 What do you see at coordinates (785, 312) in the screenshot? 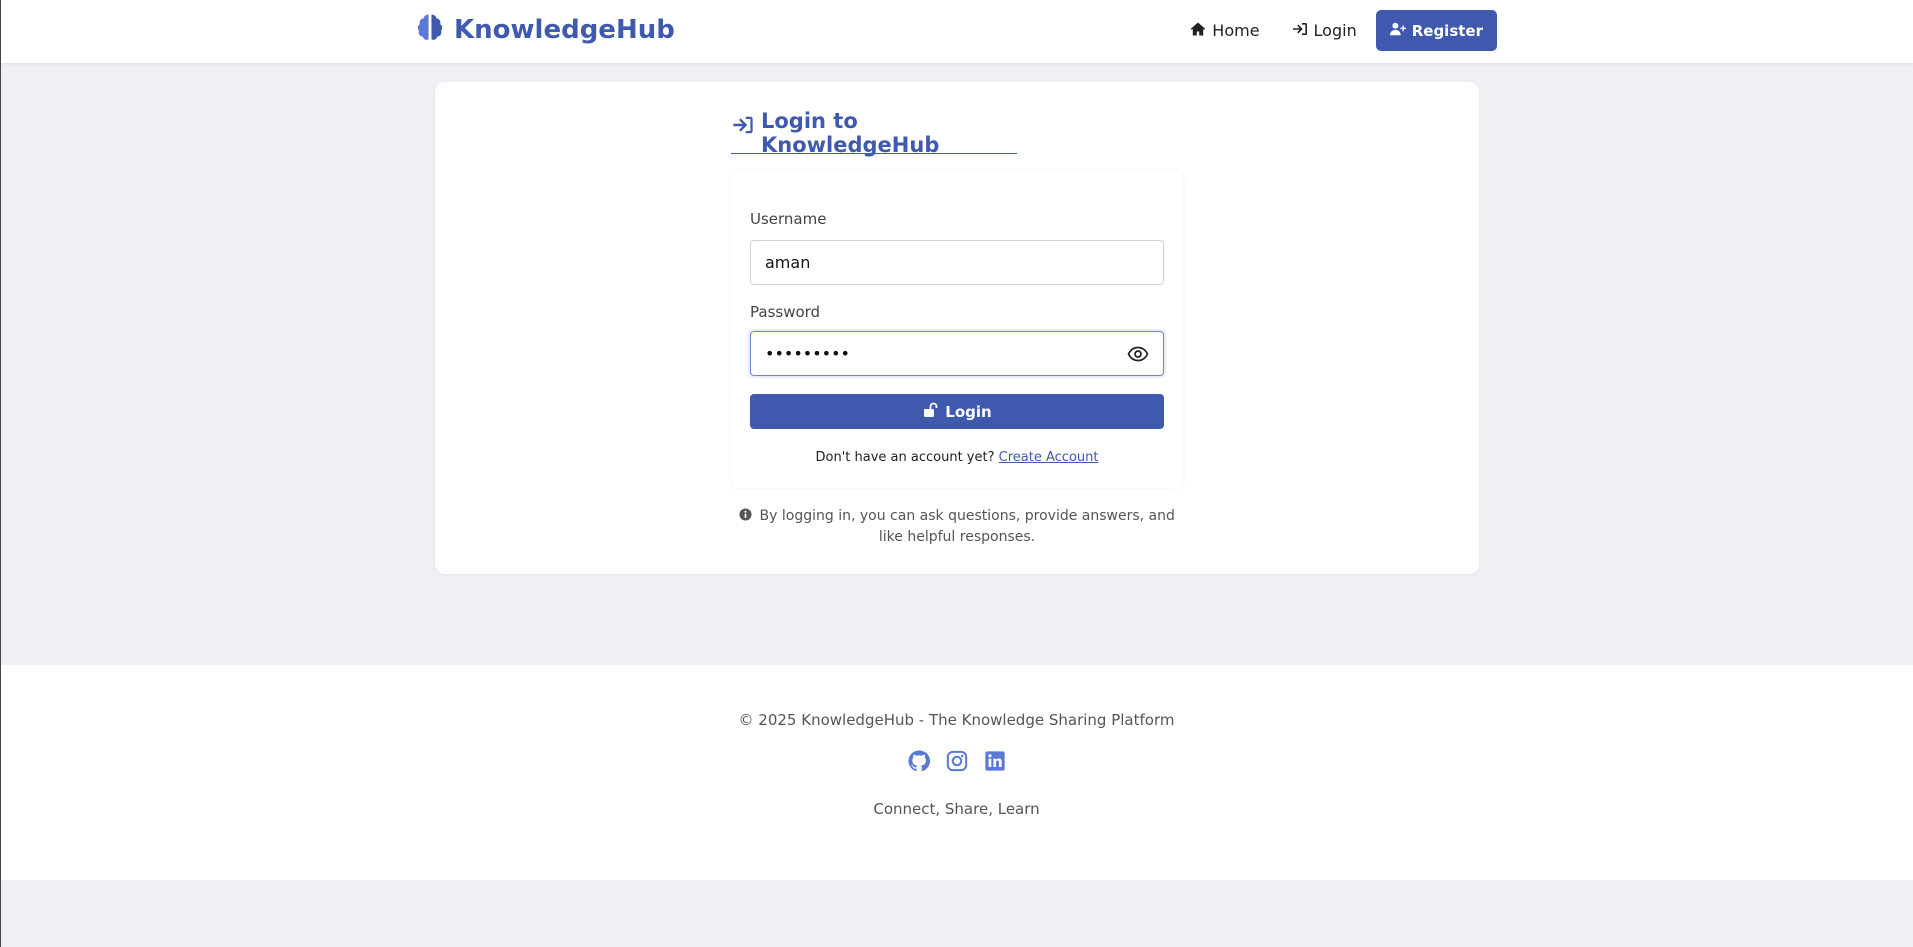
I see `password-label: Password` at bounding box center [785, 312].